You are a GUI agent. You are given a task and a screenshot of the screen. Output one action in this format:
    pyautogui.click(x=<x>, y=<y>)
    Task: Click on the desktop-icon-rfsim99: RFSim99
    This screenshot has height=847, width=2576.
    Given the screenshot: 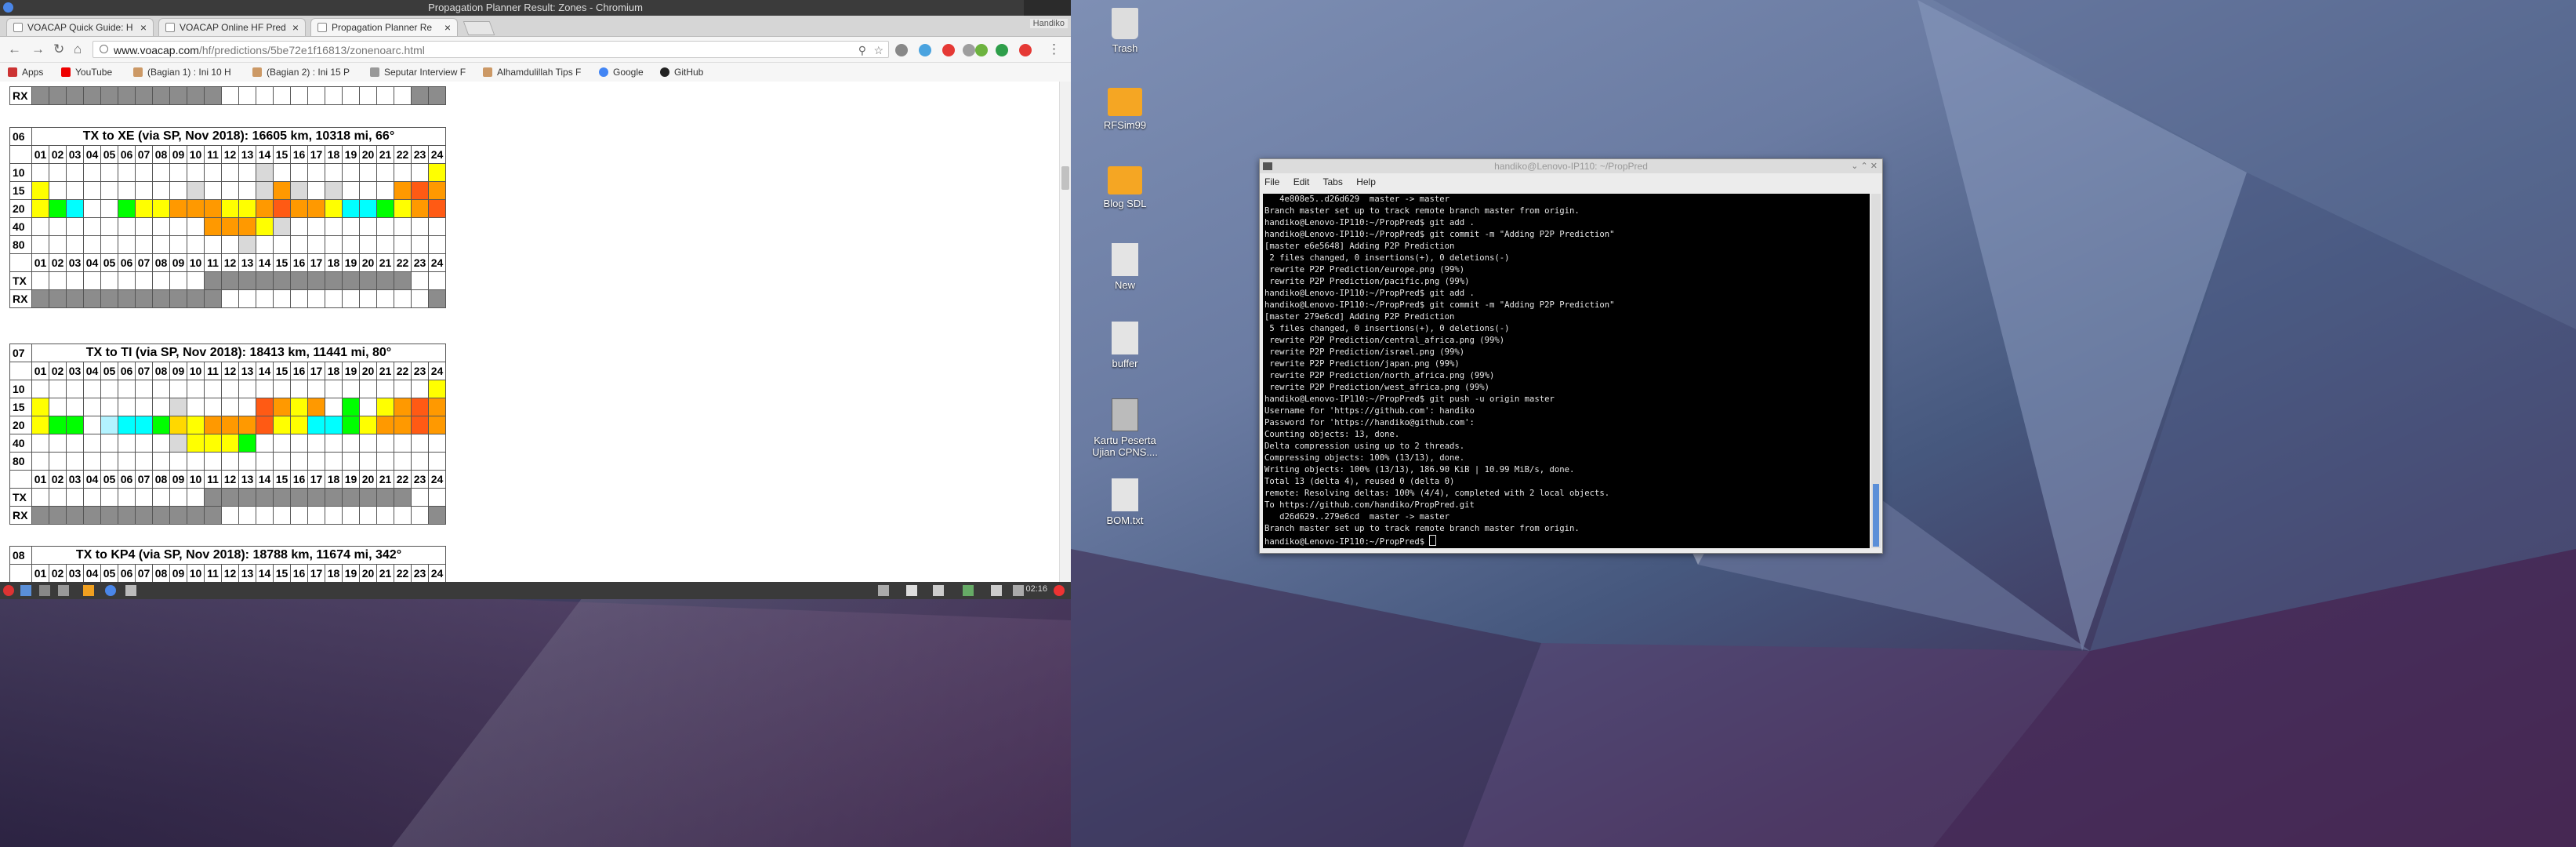 What is the action you would take?
    pyautogui.click(x=1125, y=109)
    